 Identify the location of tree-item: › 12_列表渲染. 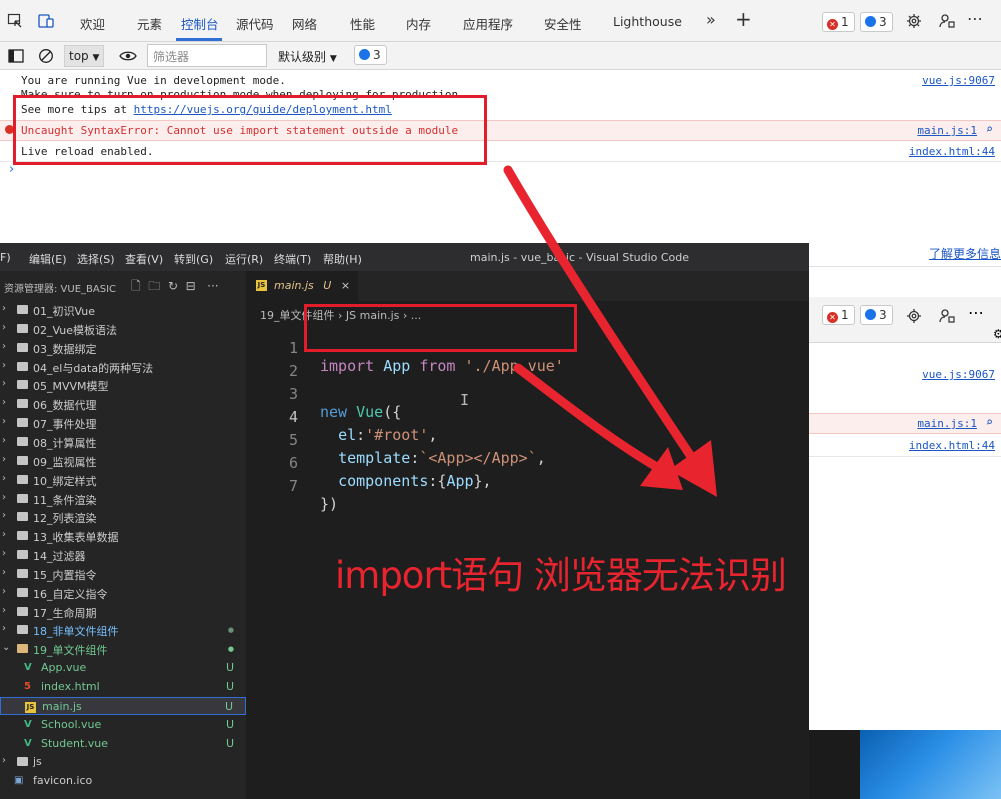
(123, 517).